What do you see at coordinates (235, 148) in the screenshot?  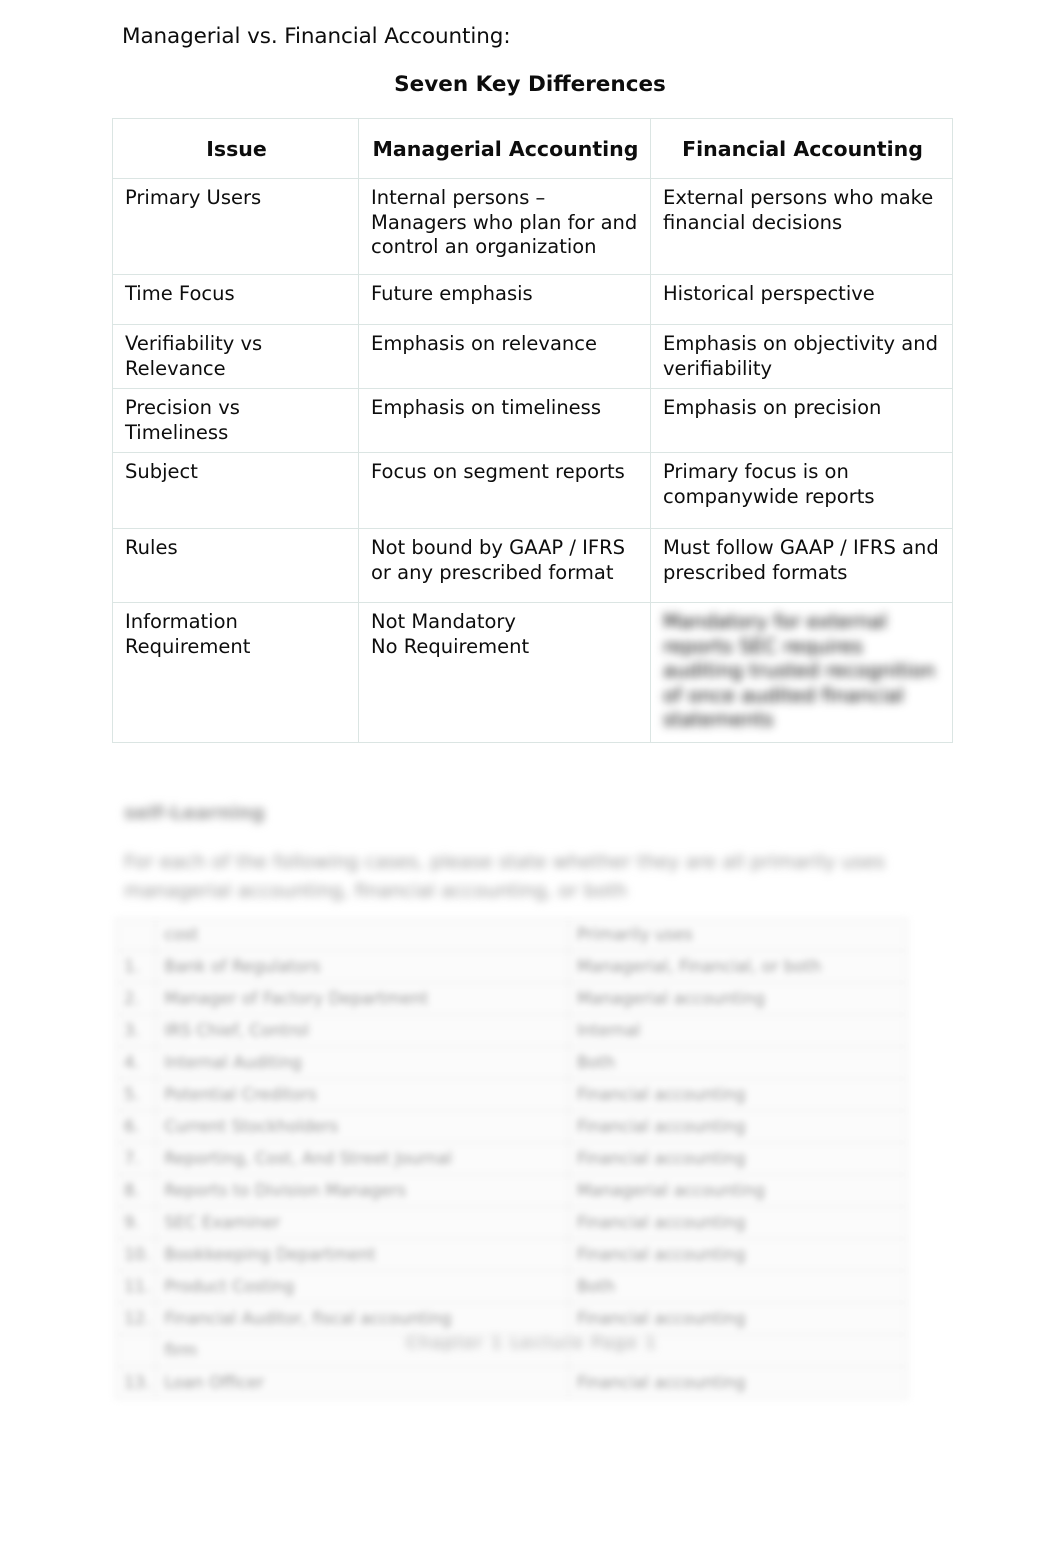 I see `column-header-issue: Issue` at bounding box center [235, 148].